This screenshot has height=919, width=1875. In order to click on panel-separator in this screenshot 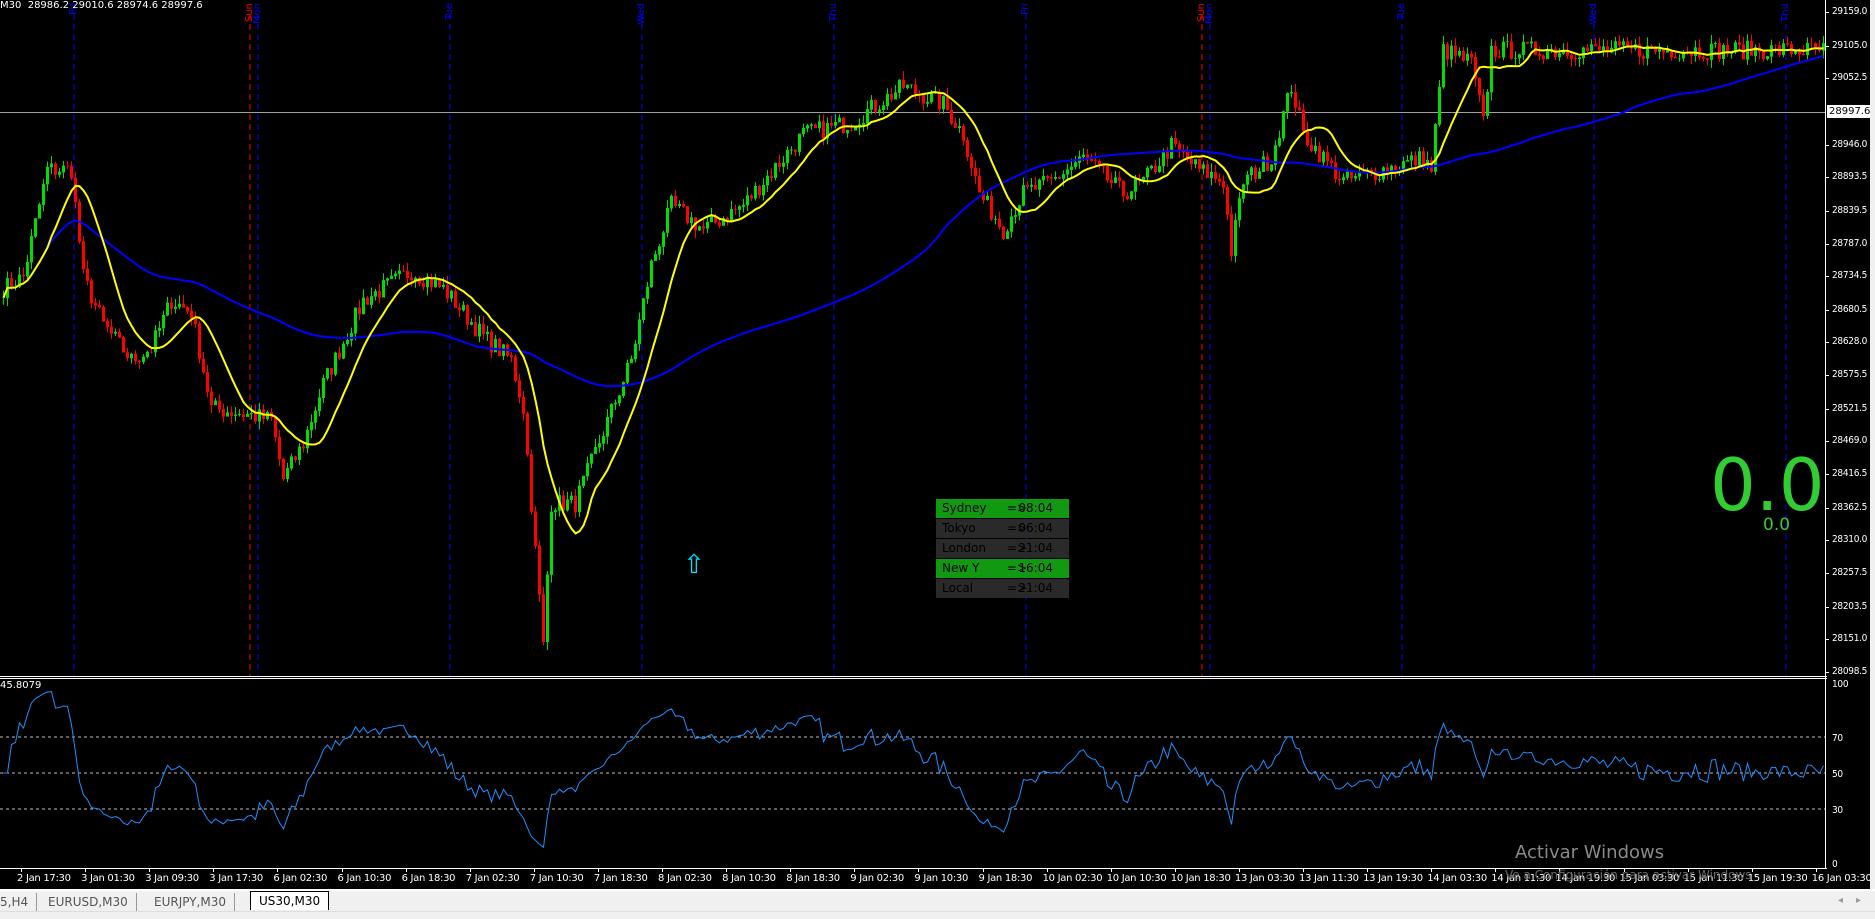, I will do `click(913, 676)`.